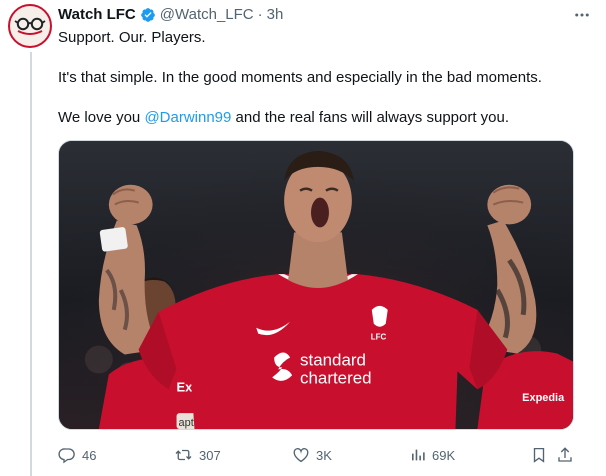 The image size is (606, 476). Describe the element at coordinates (207, 15) in the screenshot. I see `author-handle: @Watch_LFC` at that location.